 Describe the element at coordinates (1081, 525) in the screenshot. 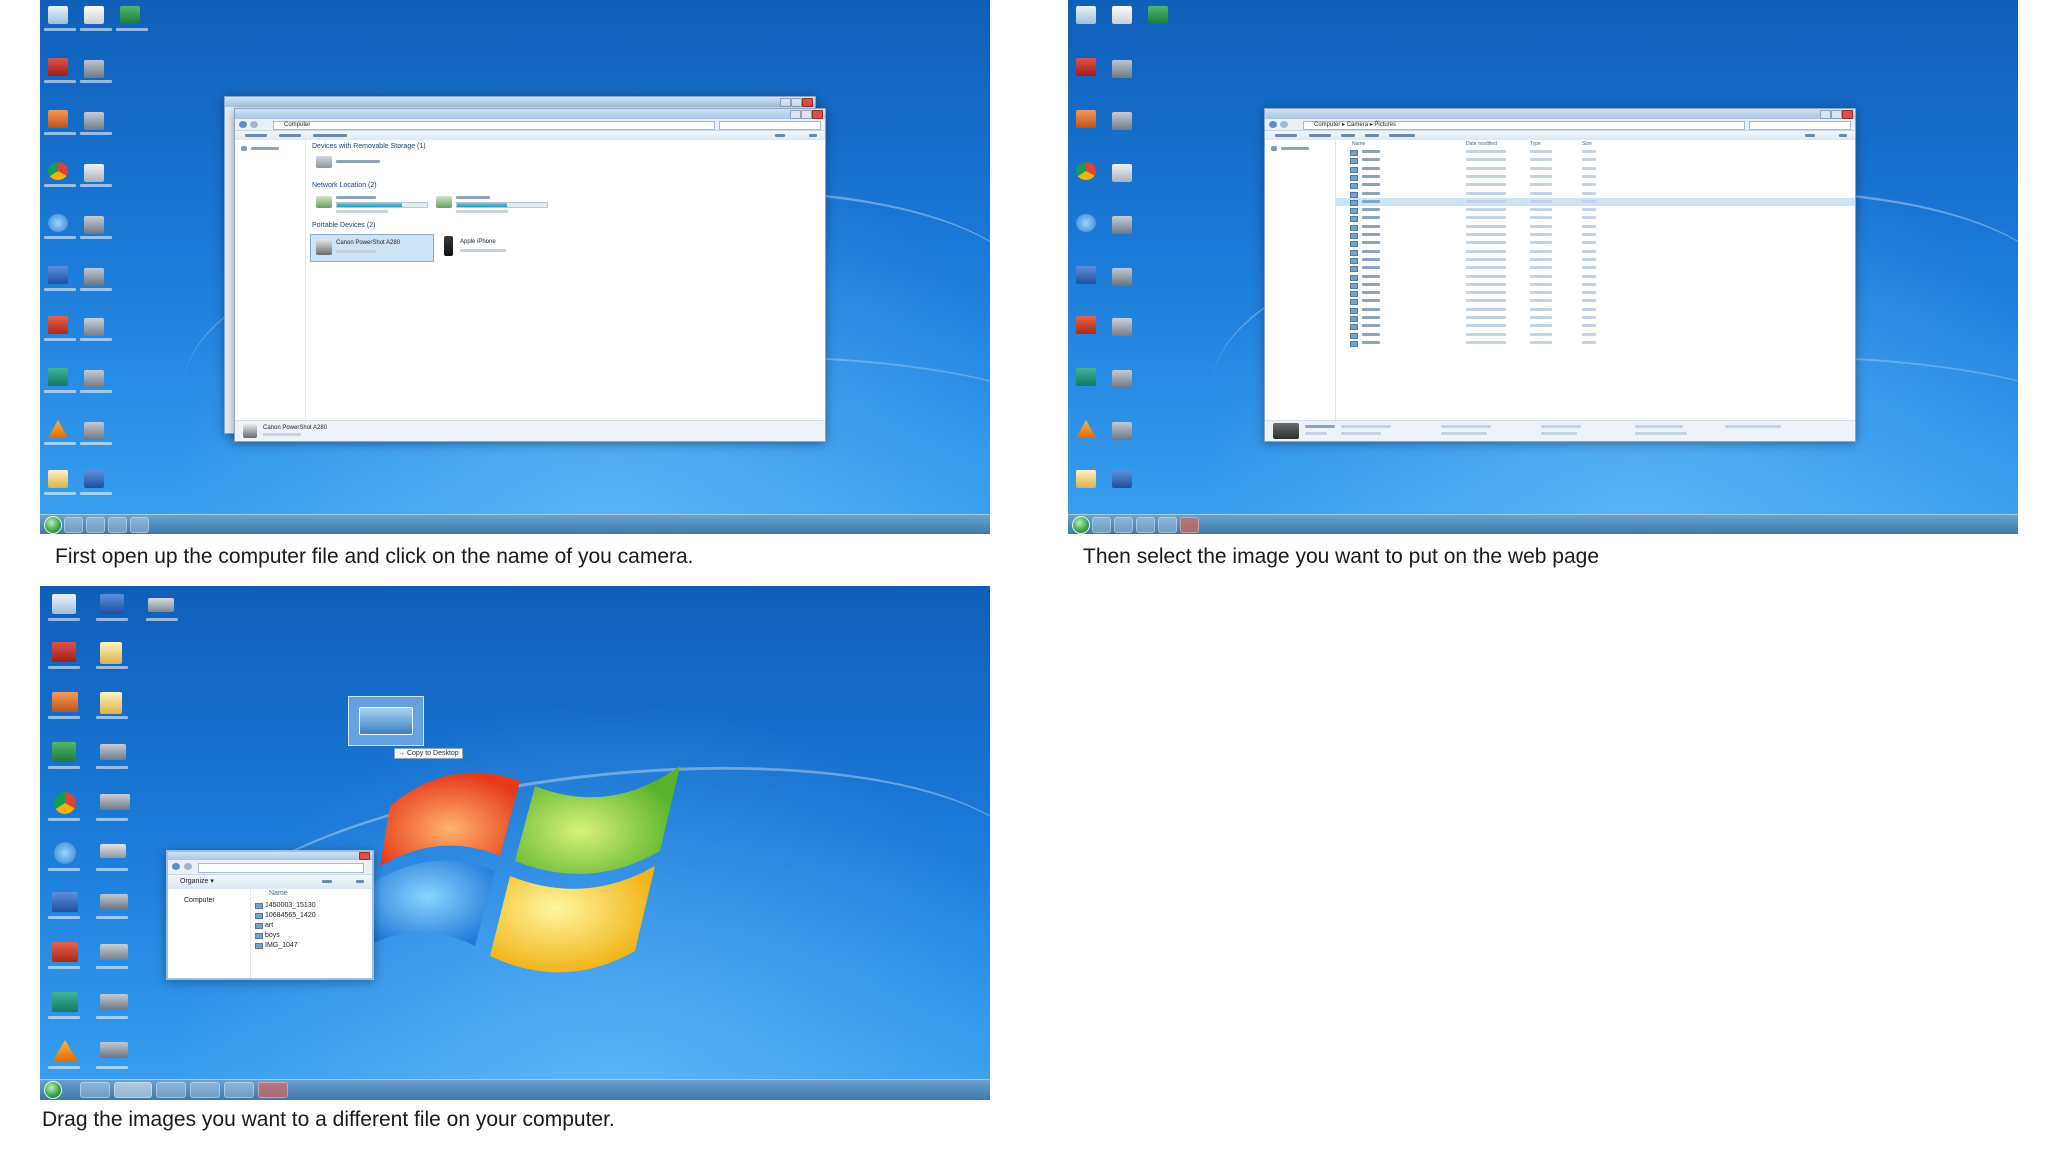

I see `start-button` at that location.